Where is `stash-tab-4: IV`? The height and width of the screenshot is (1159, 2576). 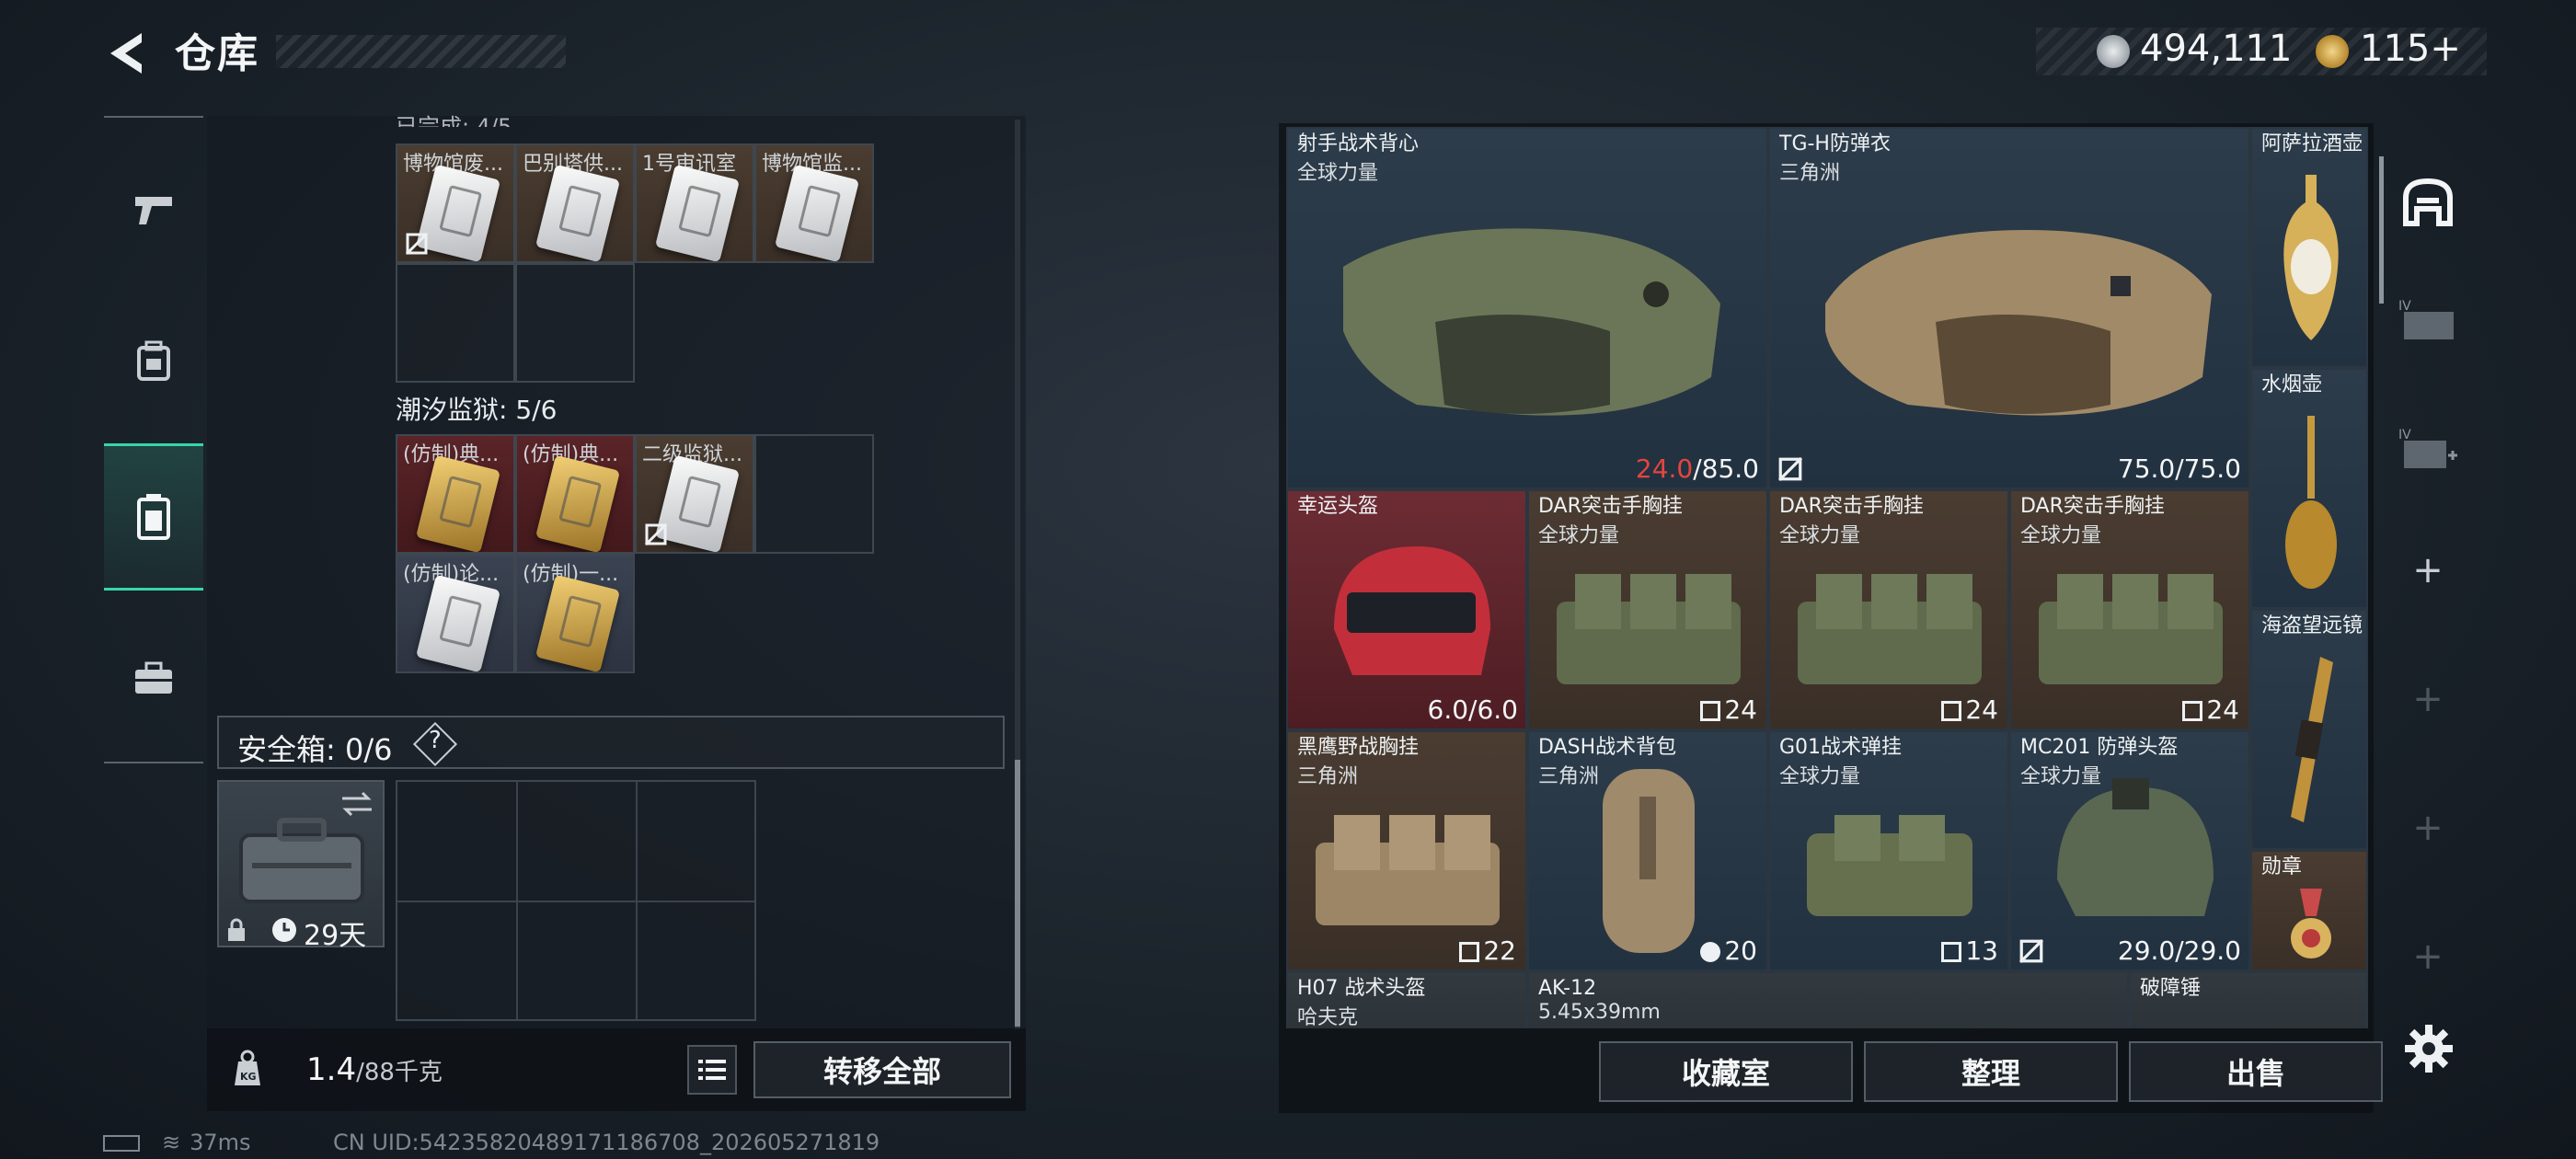
stash-tab-4: IV is located at coordinates (2427, 322).